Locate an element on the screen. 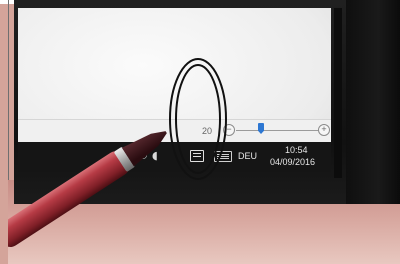 The image size is (400, 264). word-status-bar: 20 − + is located at coordinates (174, 130).